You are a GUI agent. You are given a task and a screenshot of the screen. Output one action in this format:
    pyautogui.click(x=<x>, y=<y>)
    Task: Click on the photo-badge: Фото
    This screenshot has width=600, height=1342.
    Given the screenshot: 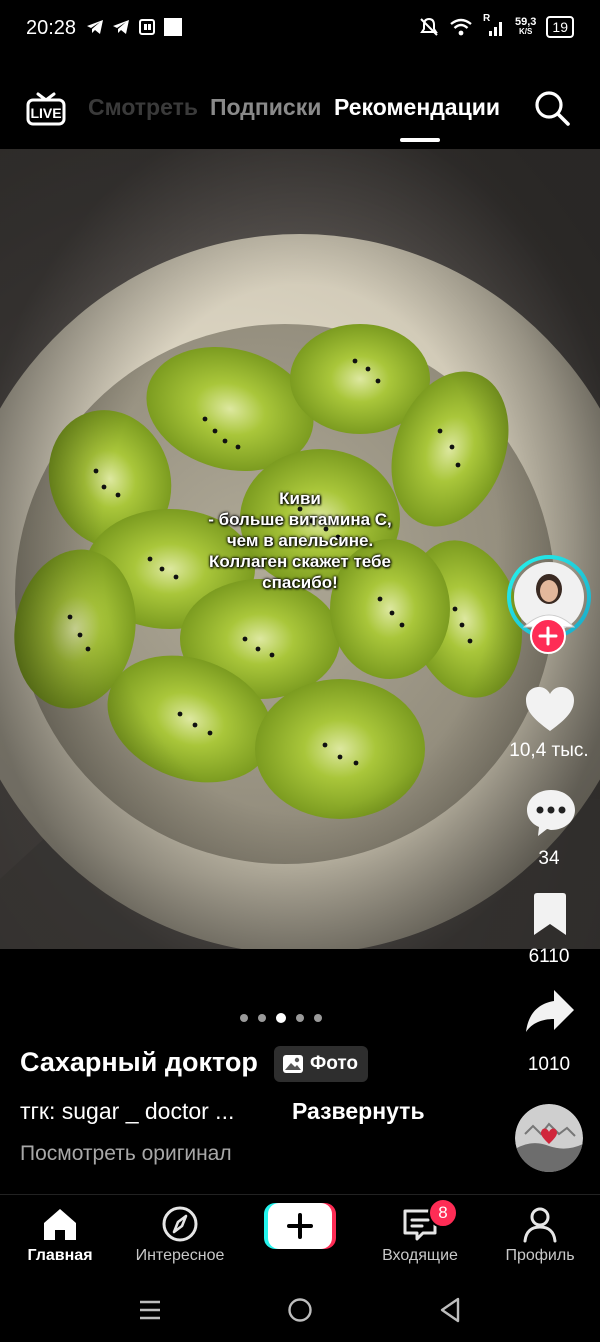 What is the action you would take?
    pyautogui.click(x=321, y=1064)
    